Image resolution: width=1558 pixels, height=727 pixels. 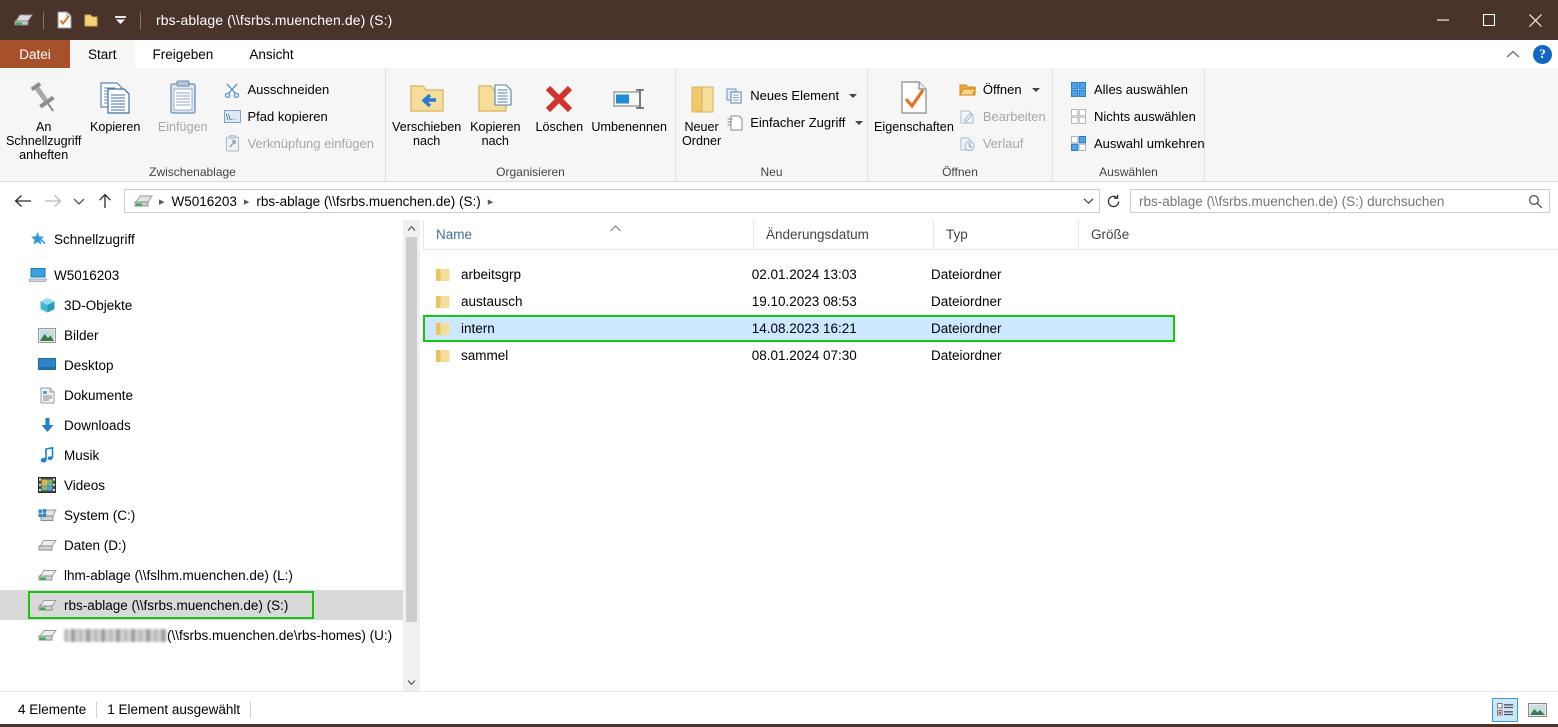 What do you see at coordinates (799, 274) in the screenshot?
I see `table-row: arbeitsgrp 02.01.2024 13:03 Dateiordner` at bounding box center [799, 274].